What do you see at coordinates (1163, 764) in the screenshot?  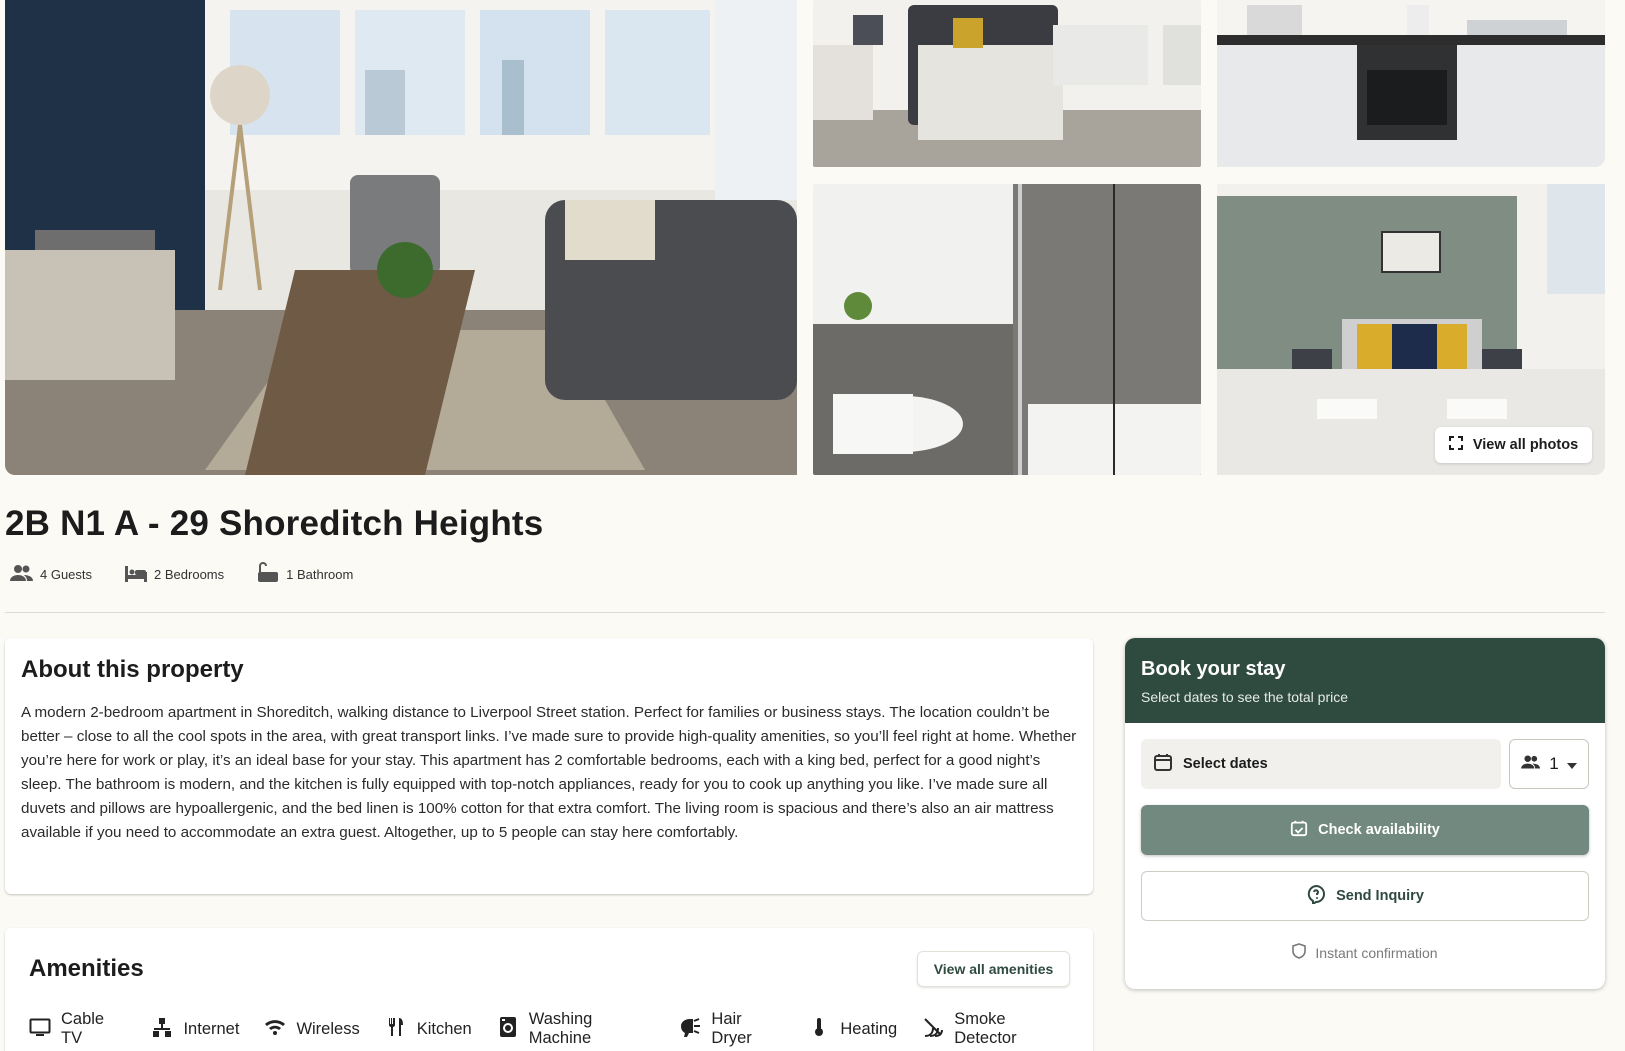 I see `calendar-icon` at bounding box center [1163, 764].